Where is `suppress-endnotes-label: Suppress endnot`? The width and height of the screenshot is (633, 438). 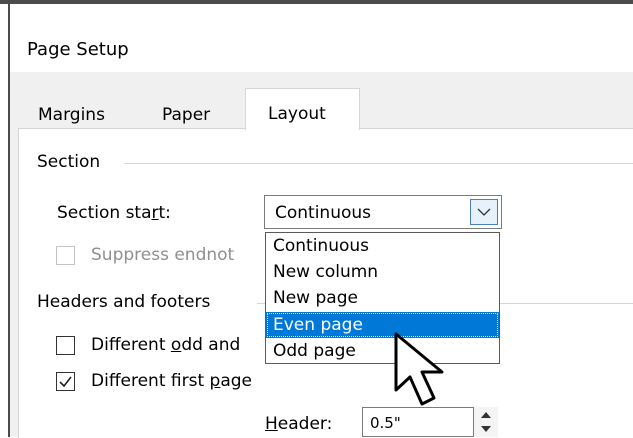 suppress-endnotes-label: Suppress endnot is located at coordinates (163, 255).